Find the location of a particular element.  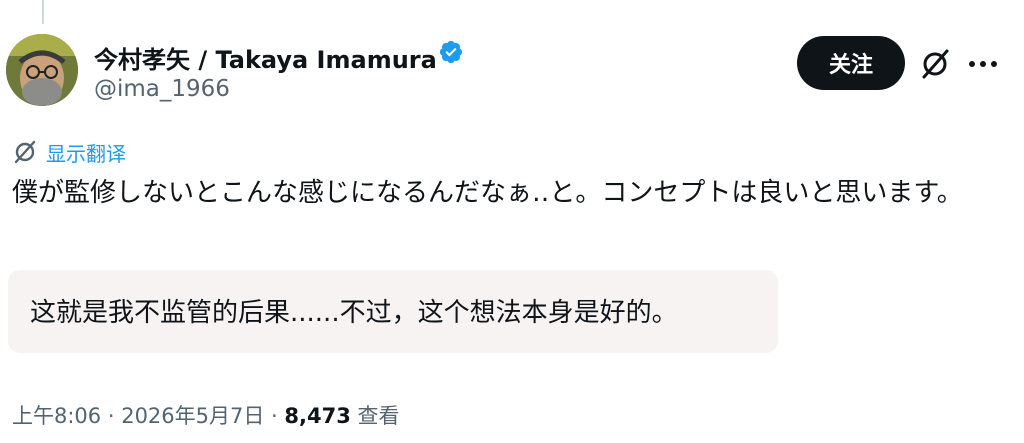

more-icon is located at coordinates (983, 64).